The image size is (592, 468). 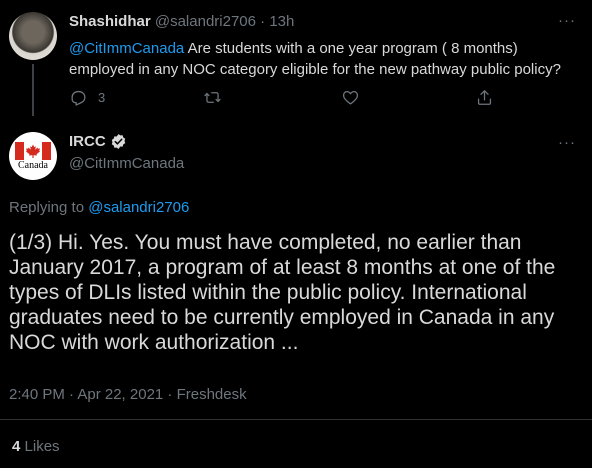 I want to click on retweet-icon, so click(x=212, y=97).